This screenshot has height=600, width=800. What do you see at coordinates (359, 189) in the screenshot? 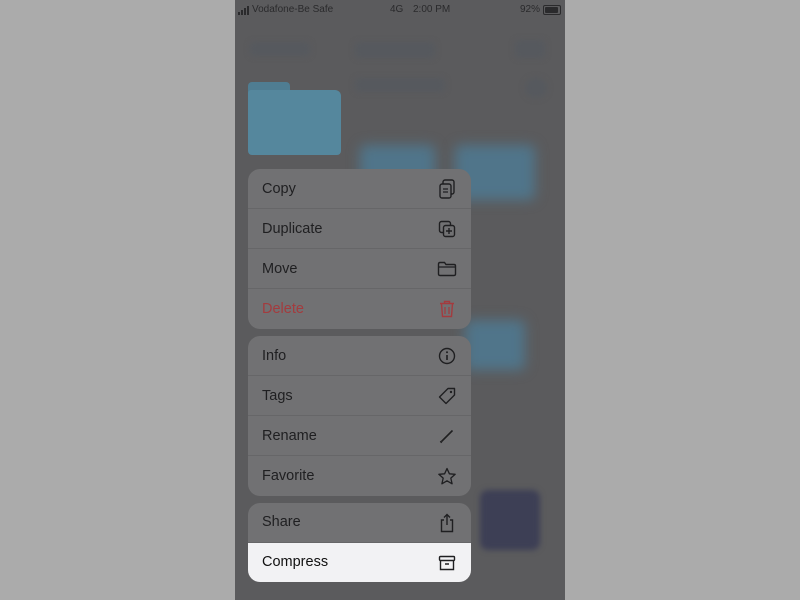
I see `menu-item-copy: Copy` at bounding box center [359, 189].